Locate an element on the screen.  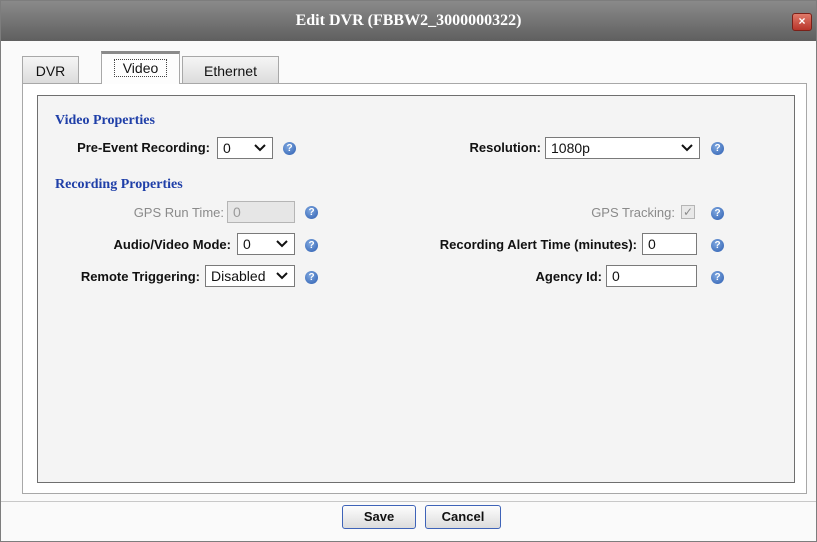
footer-divider is located at coordinates (408, 501).